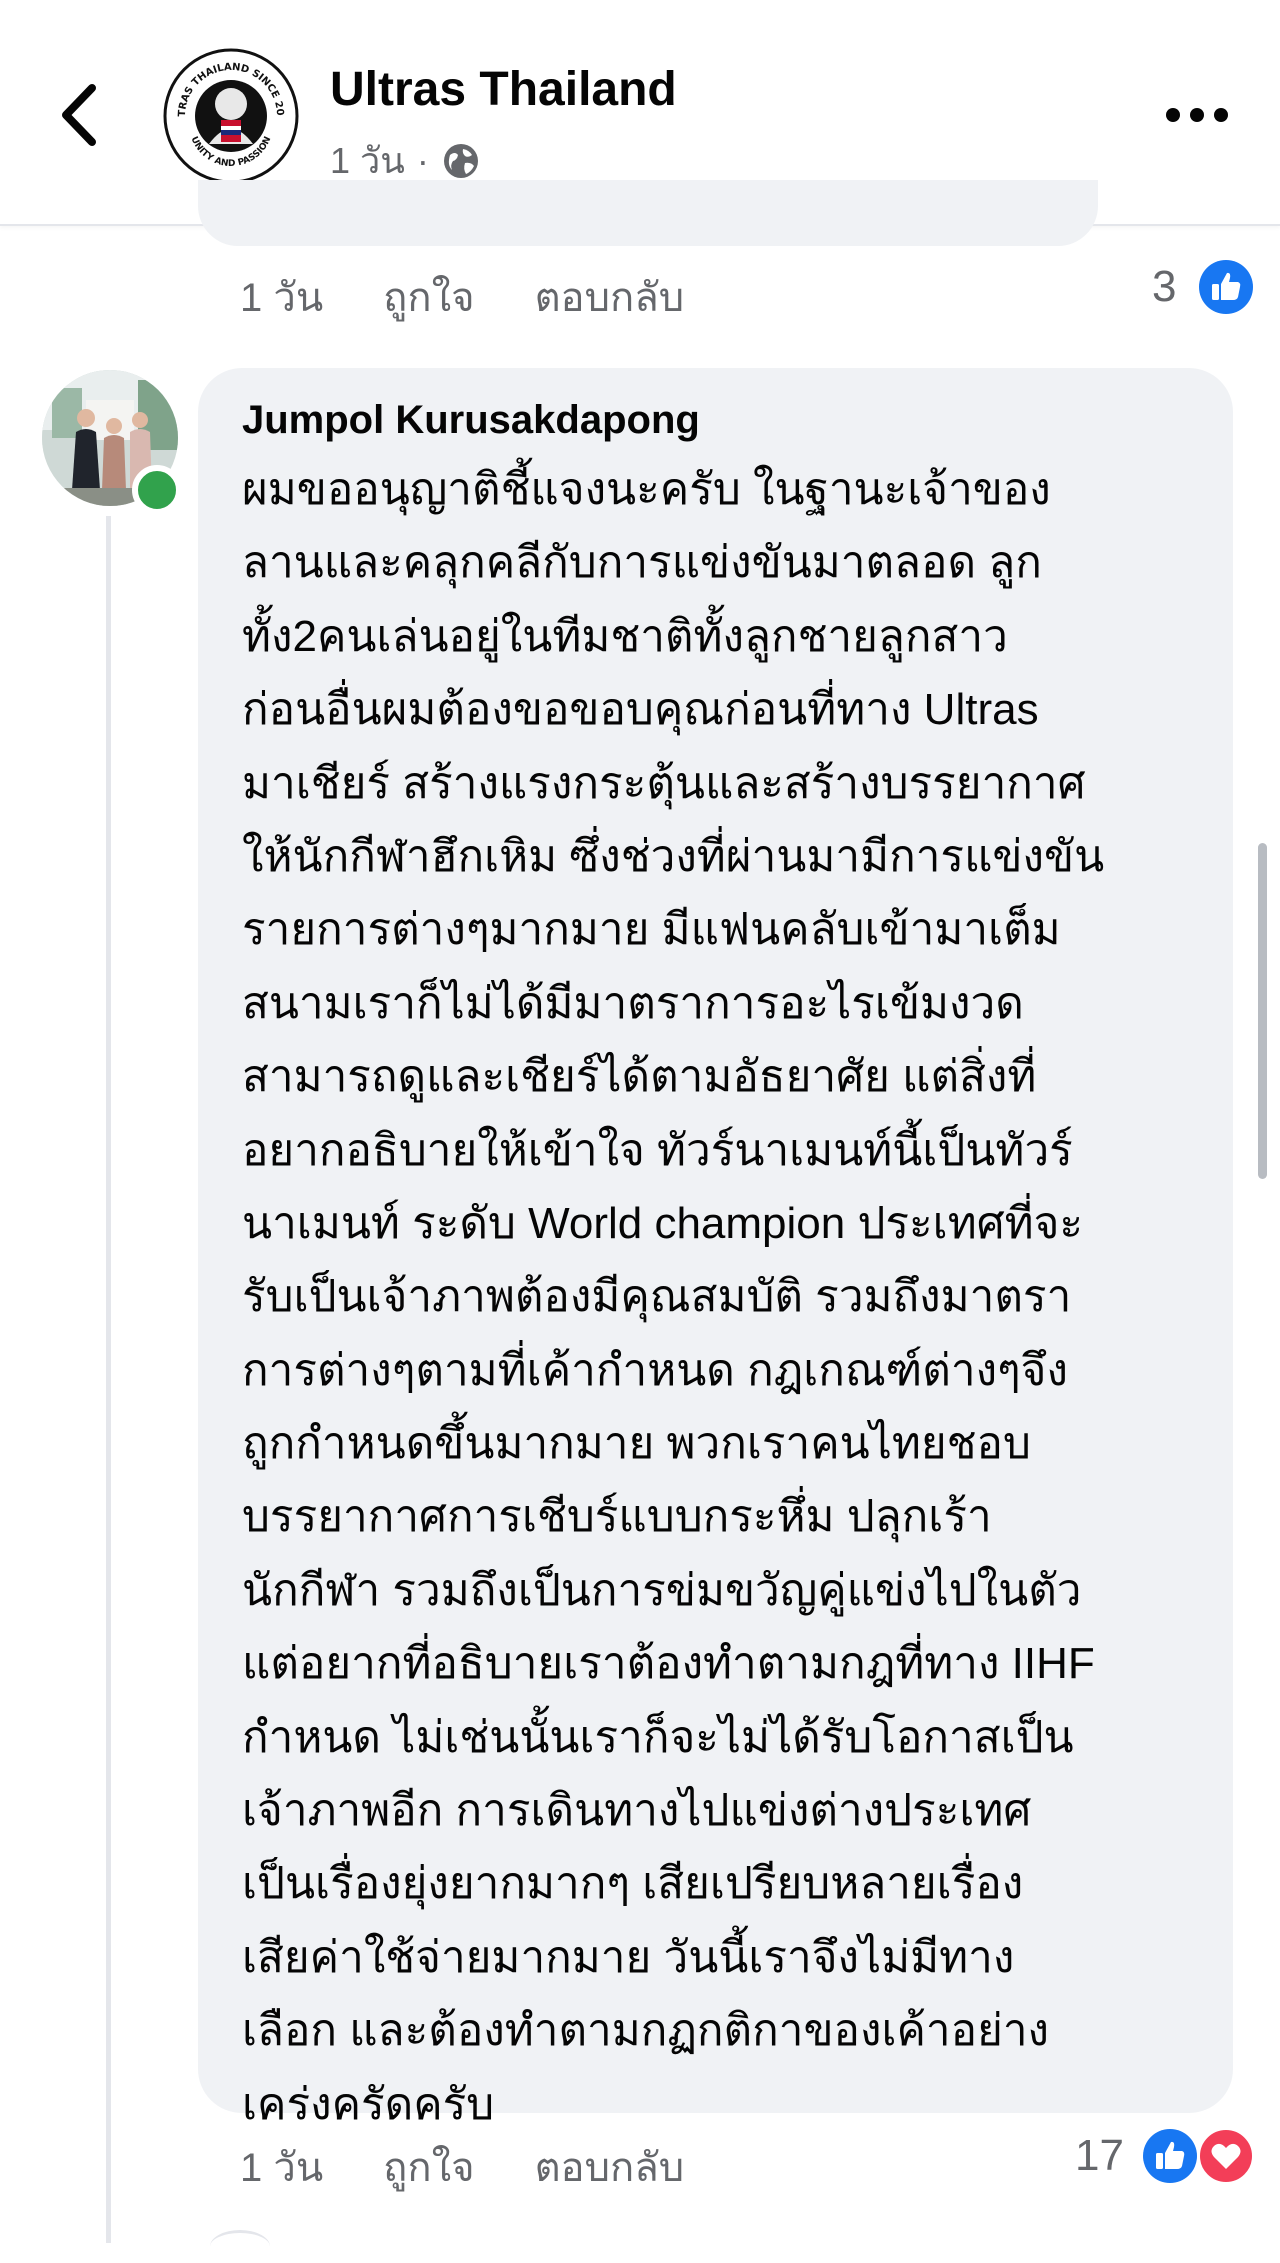 The width and height of the screenshot is (1280, 2263). I want to click on comment-text-line: ลานและคลุกคลีกับการแข่งขันมาตลอด ลูก, so click(642, 563).